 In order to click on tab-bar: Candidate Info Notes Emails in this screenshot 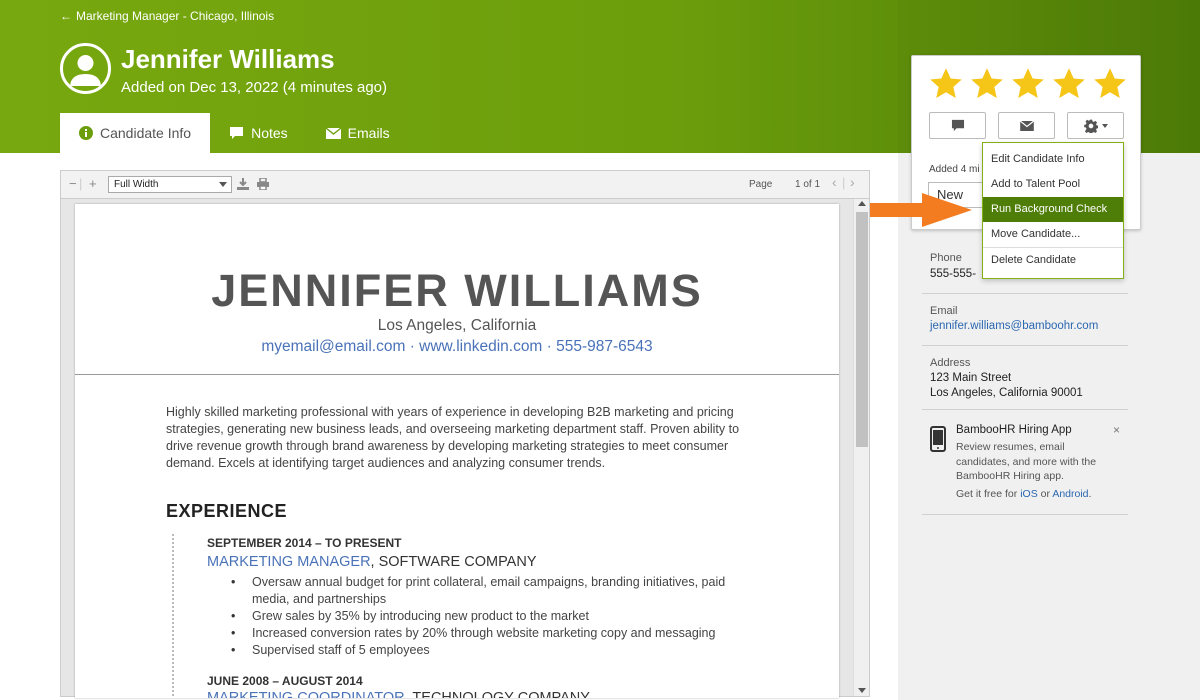, I will do `click(234, 133)`.